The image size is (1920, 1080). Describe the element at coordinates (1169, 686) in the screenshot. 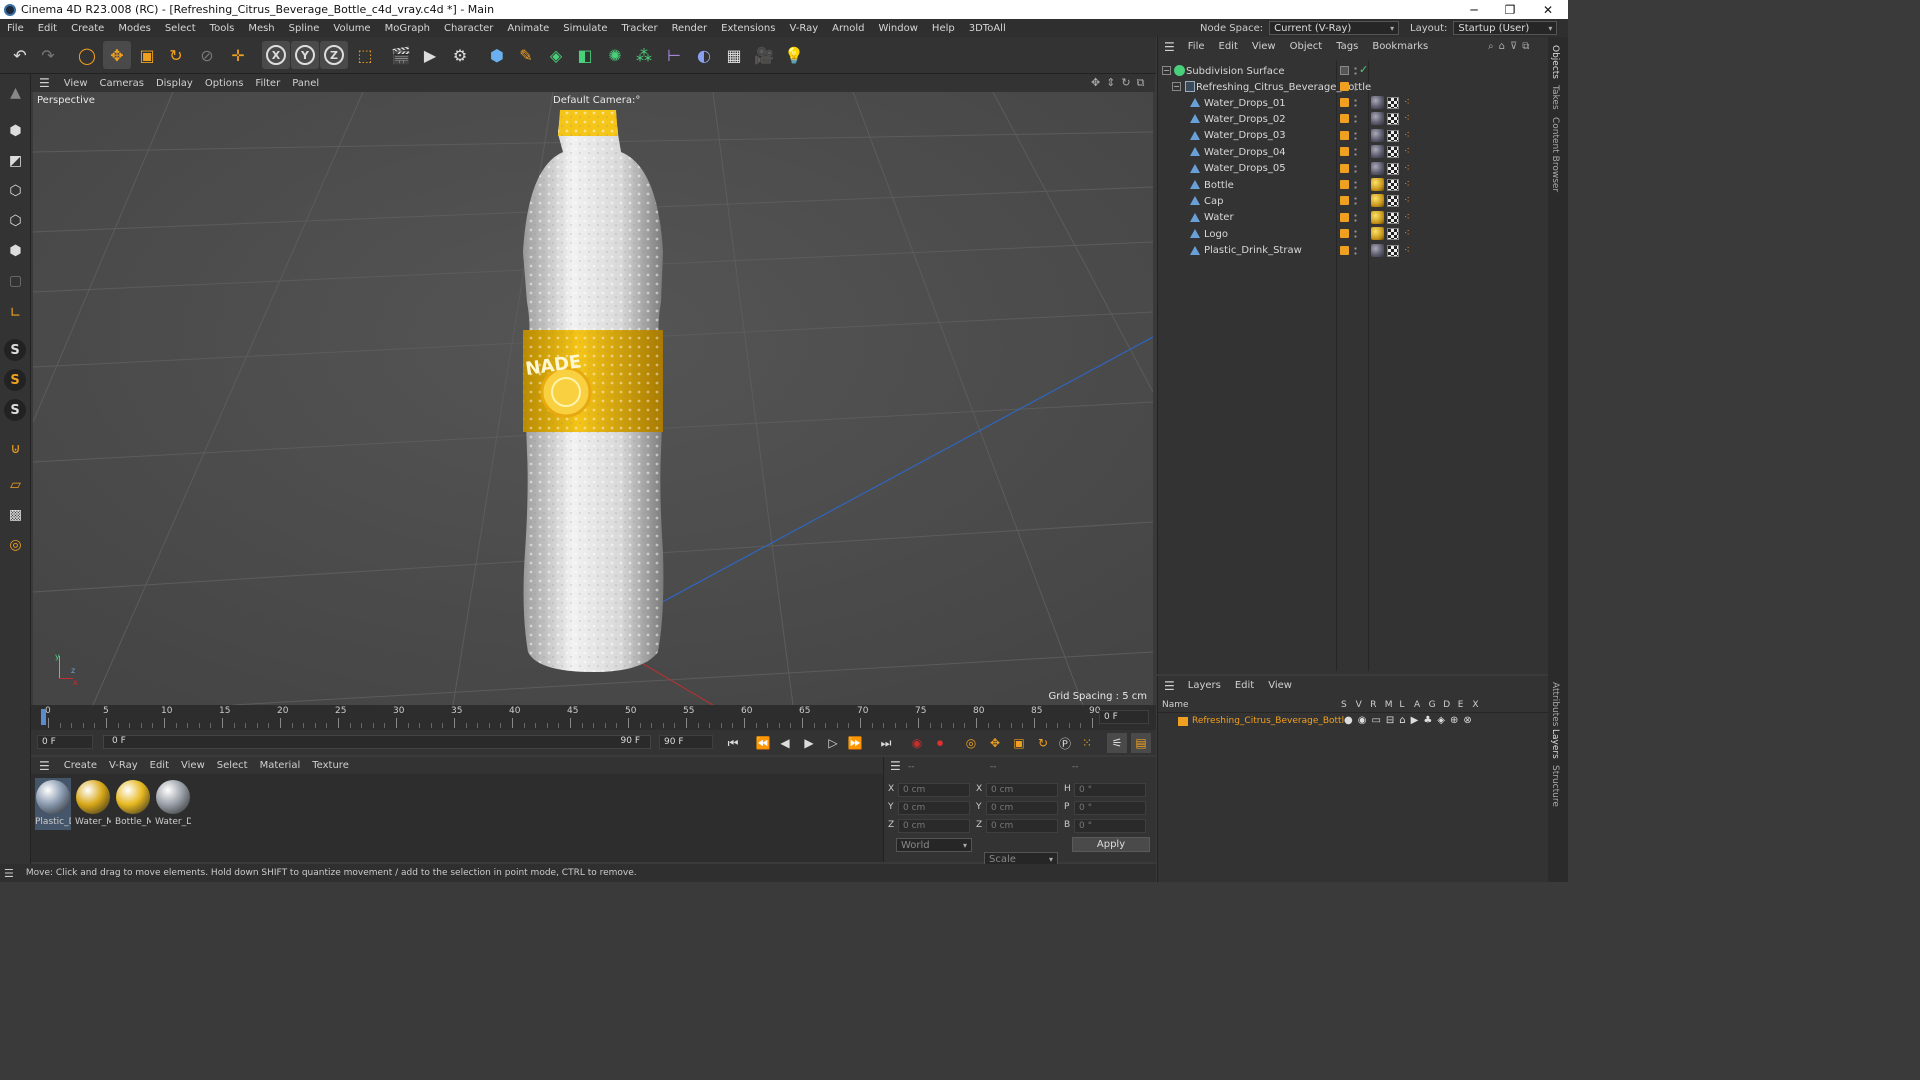

I see `layermgr-hamburger-icon: ☰` at that location.